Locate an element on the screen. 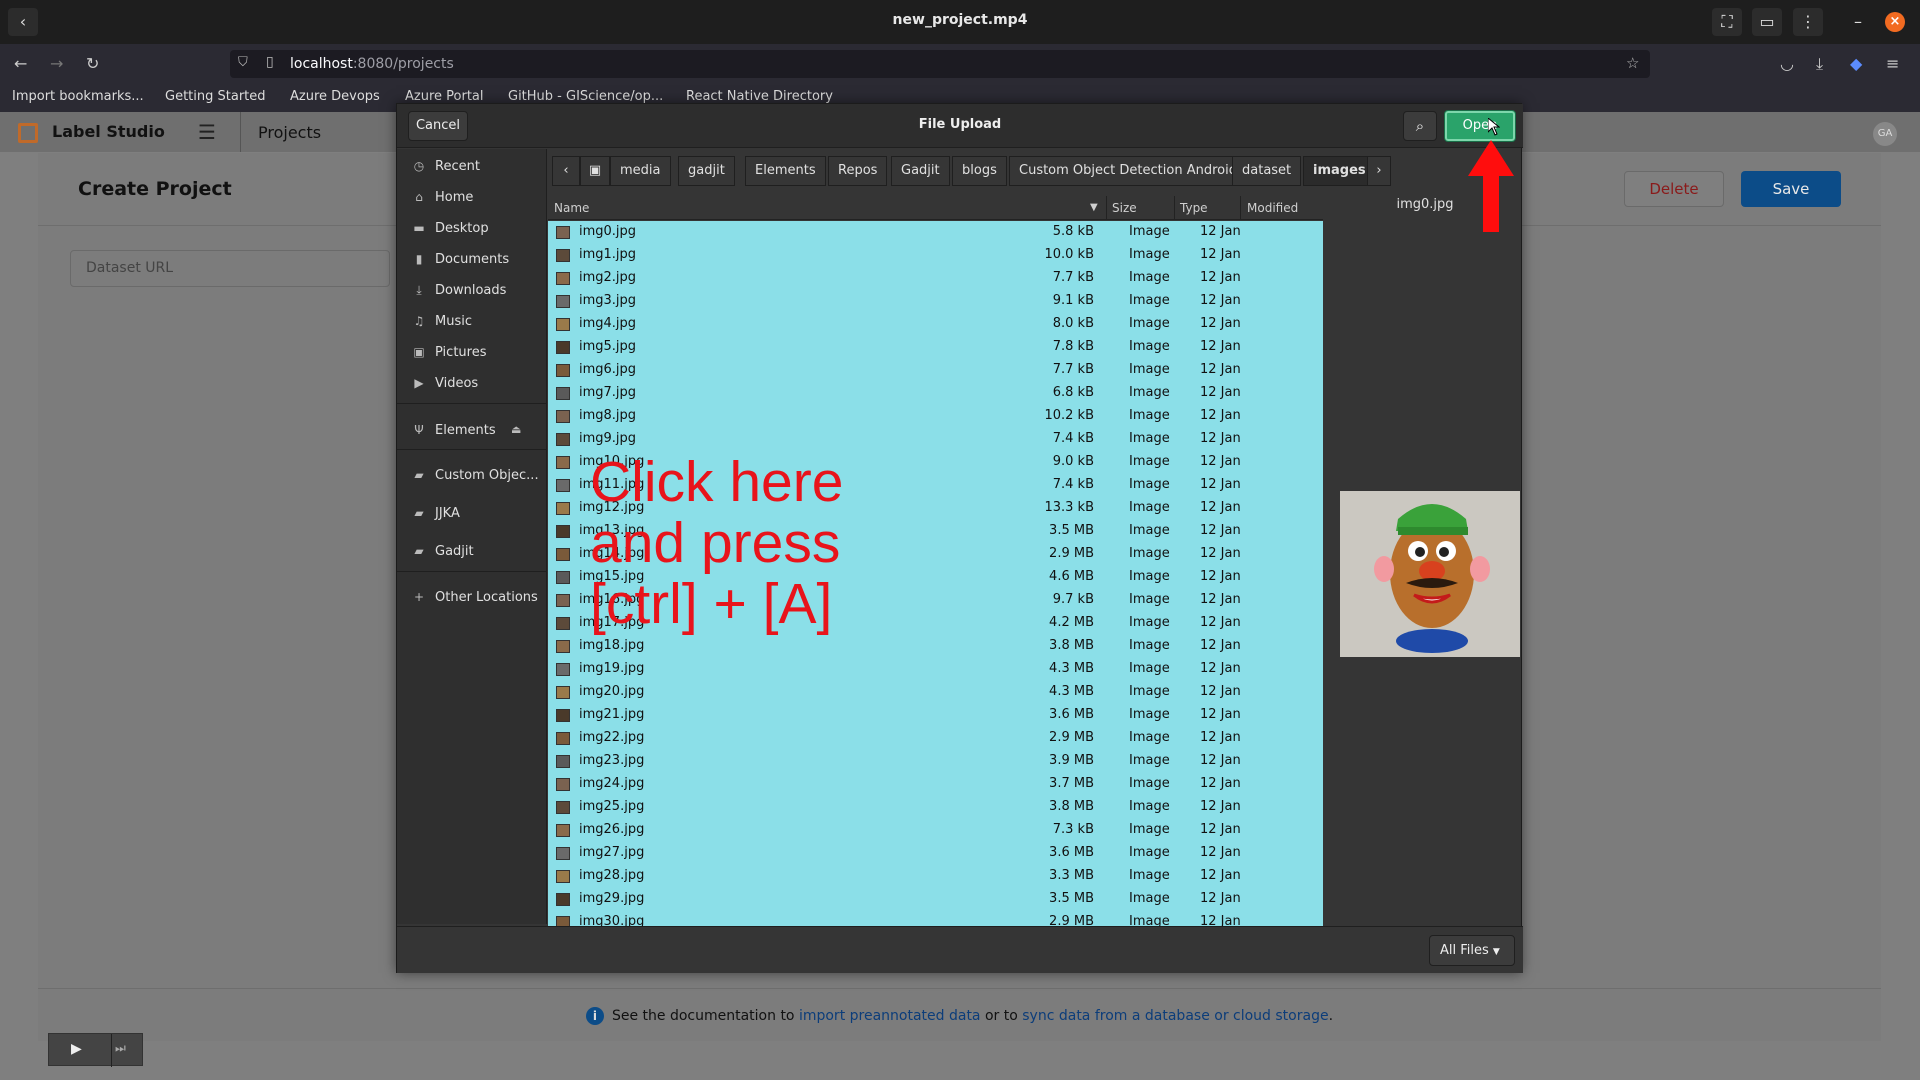  minimize-icon: – is located at coordinates (1858, 22).